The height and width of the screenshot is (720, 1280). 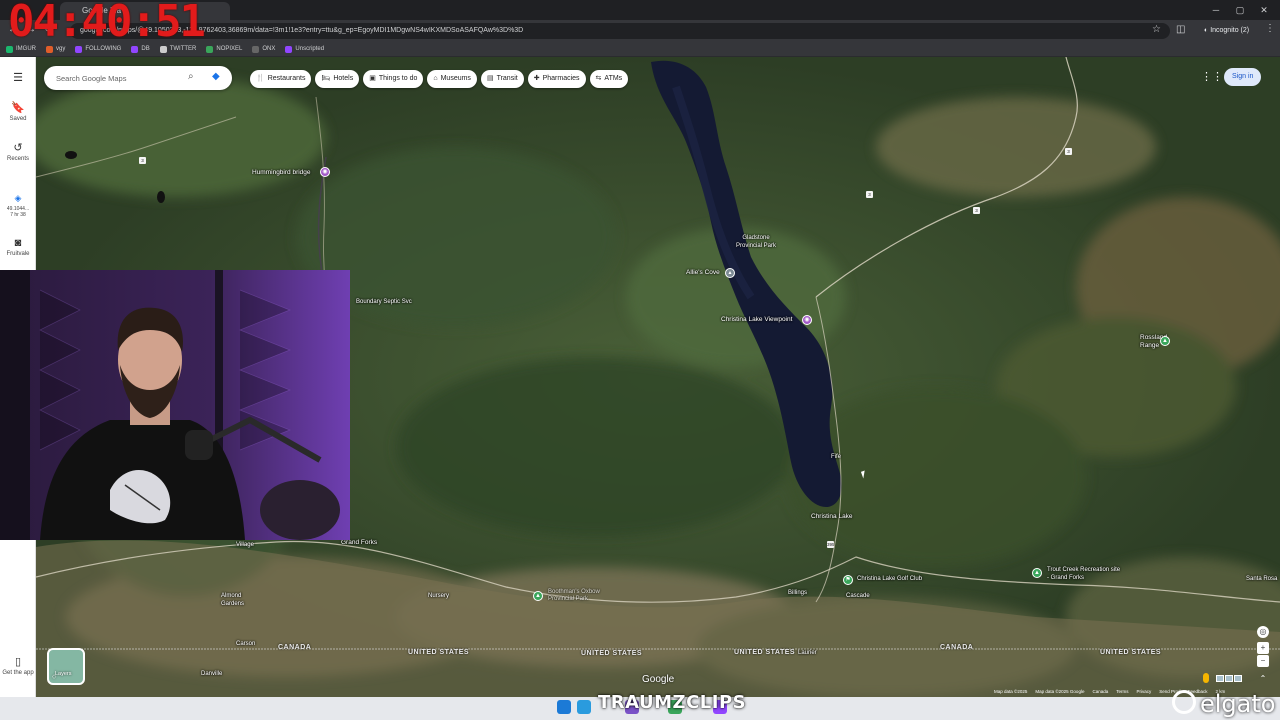 I want to click on elgato-logo-icon, so click(x=1184, y=702).